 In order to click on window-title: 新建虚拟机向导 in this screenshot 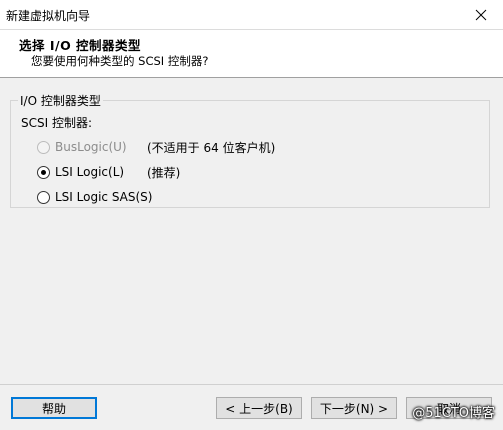, I will do `click(48, 16)`.